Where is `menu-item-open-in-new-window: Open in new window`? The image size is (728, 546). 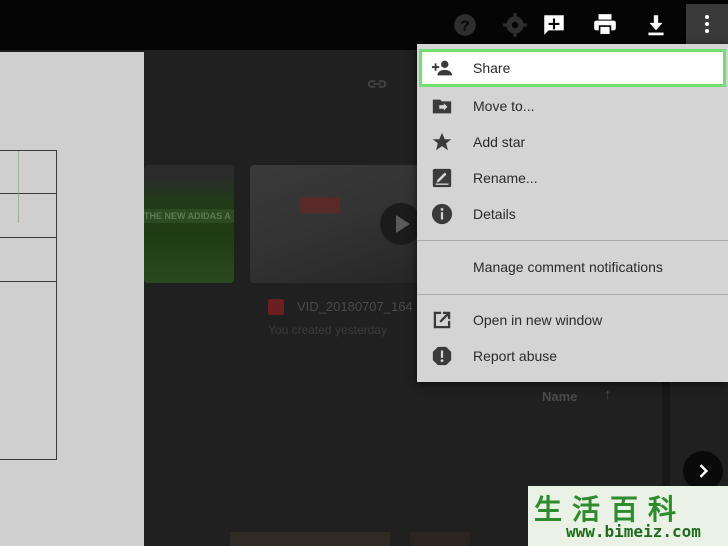
menu-item-open-in-new-window: Open in new window is located at coordinates (572, 320).